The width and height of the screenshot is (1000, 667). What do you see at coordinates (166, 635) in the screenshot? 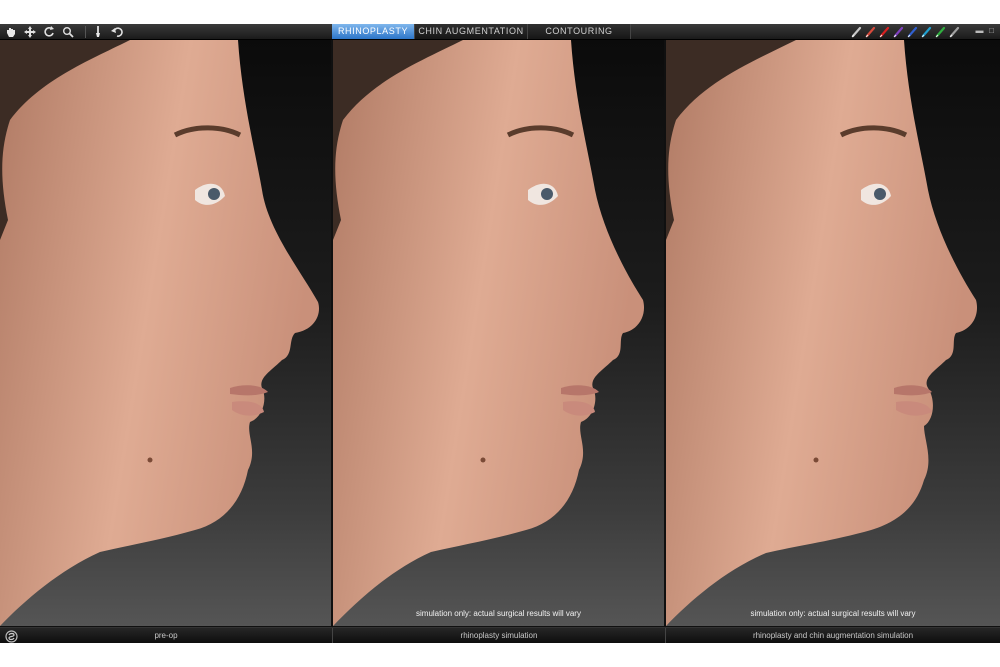
I see `caption-pre-op: pre-op` at bounding box center [166, 635].